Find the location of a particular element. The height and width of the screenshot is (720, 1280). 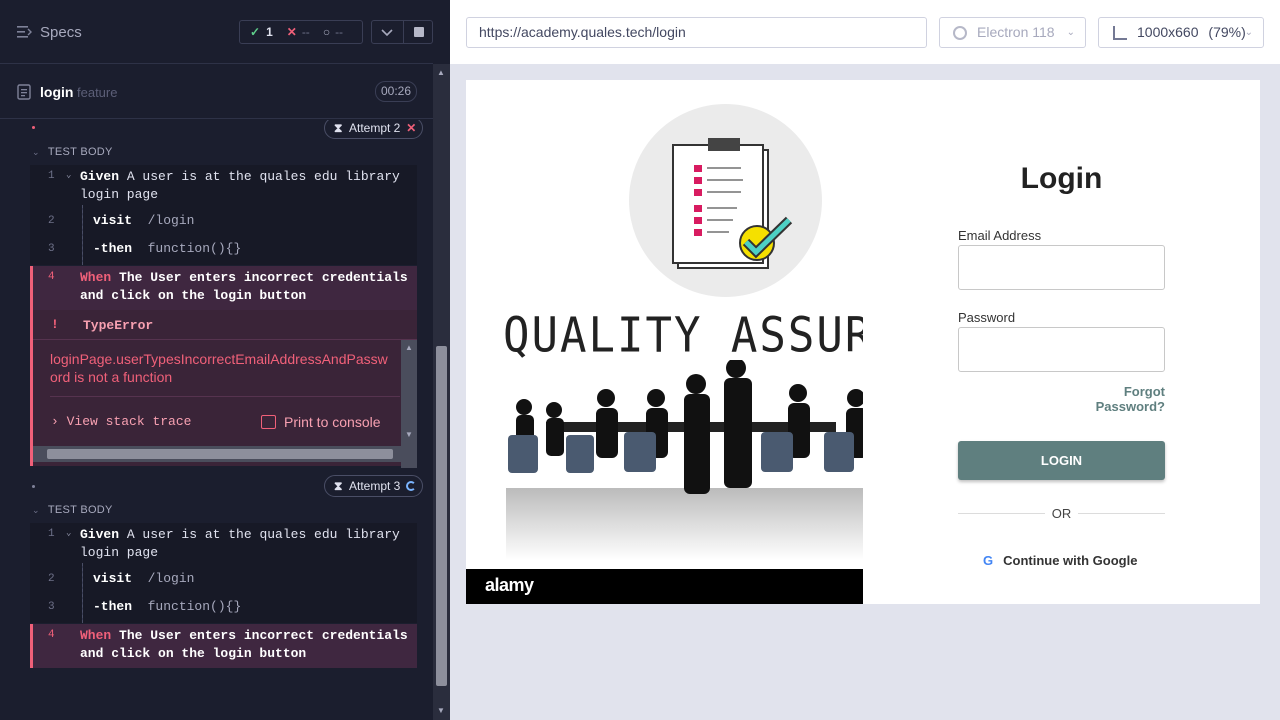

viewport-size: 1000x660 is located at coordinates (1168, 32).